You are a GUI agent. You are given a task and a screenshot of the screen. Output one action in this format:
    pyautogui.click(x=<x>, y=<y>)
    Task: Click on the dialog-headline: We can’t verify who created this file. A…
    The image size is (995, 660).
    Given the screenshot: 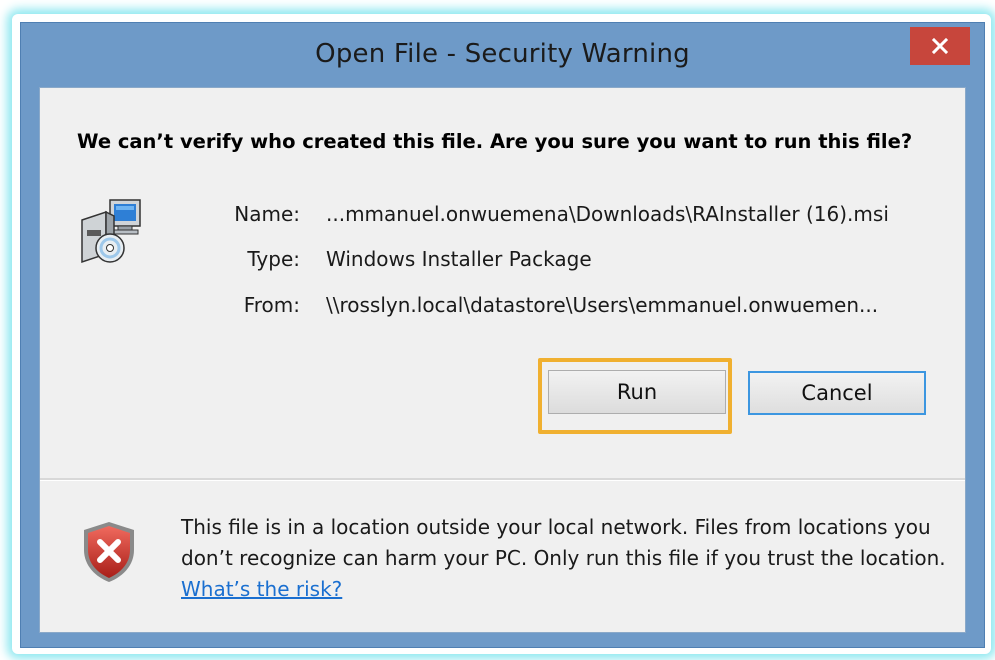 What is the action you would take?
    pyautogui.click(x=495, y=141)
    